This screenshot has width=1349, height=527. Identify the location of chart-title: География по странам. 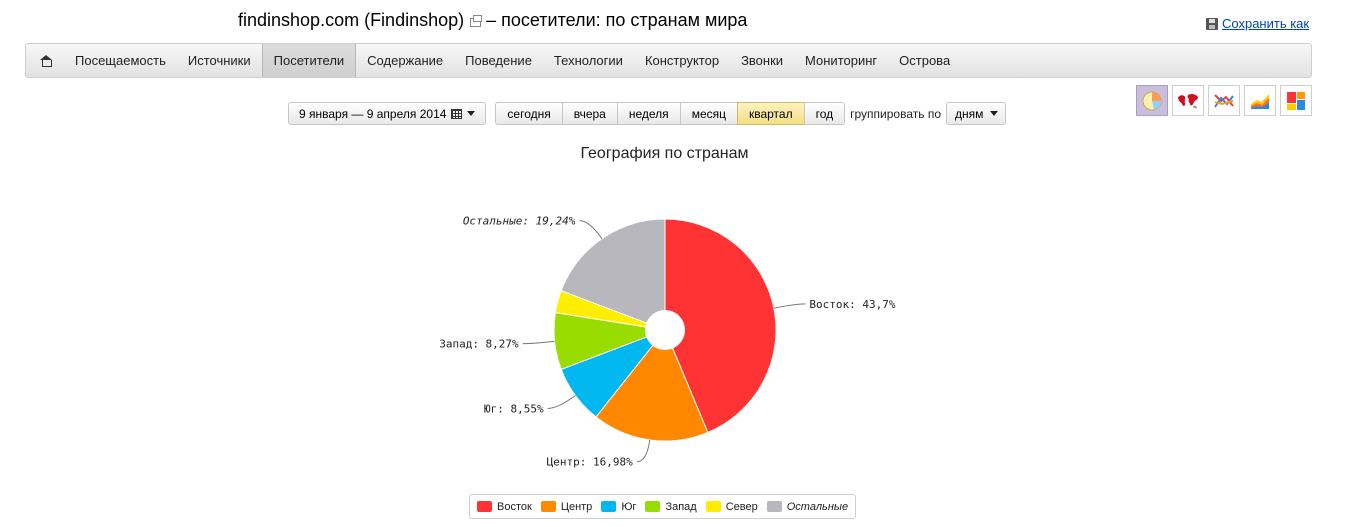
(664, 153).